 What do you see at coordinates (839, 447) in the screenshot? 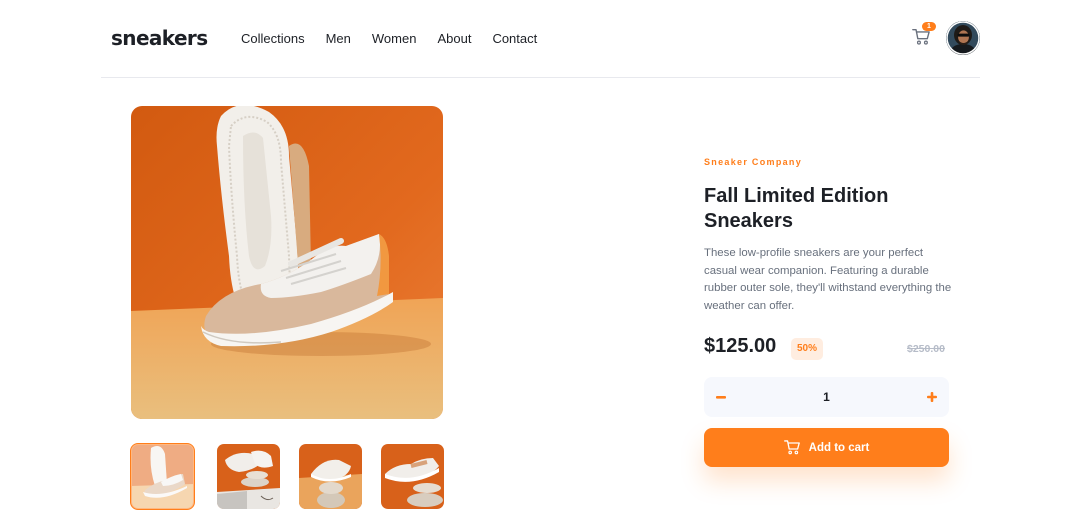
I see `add-to-cart-label: Add to cart` at bounding box center [839, 447].